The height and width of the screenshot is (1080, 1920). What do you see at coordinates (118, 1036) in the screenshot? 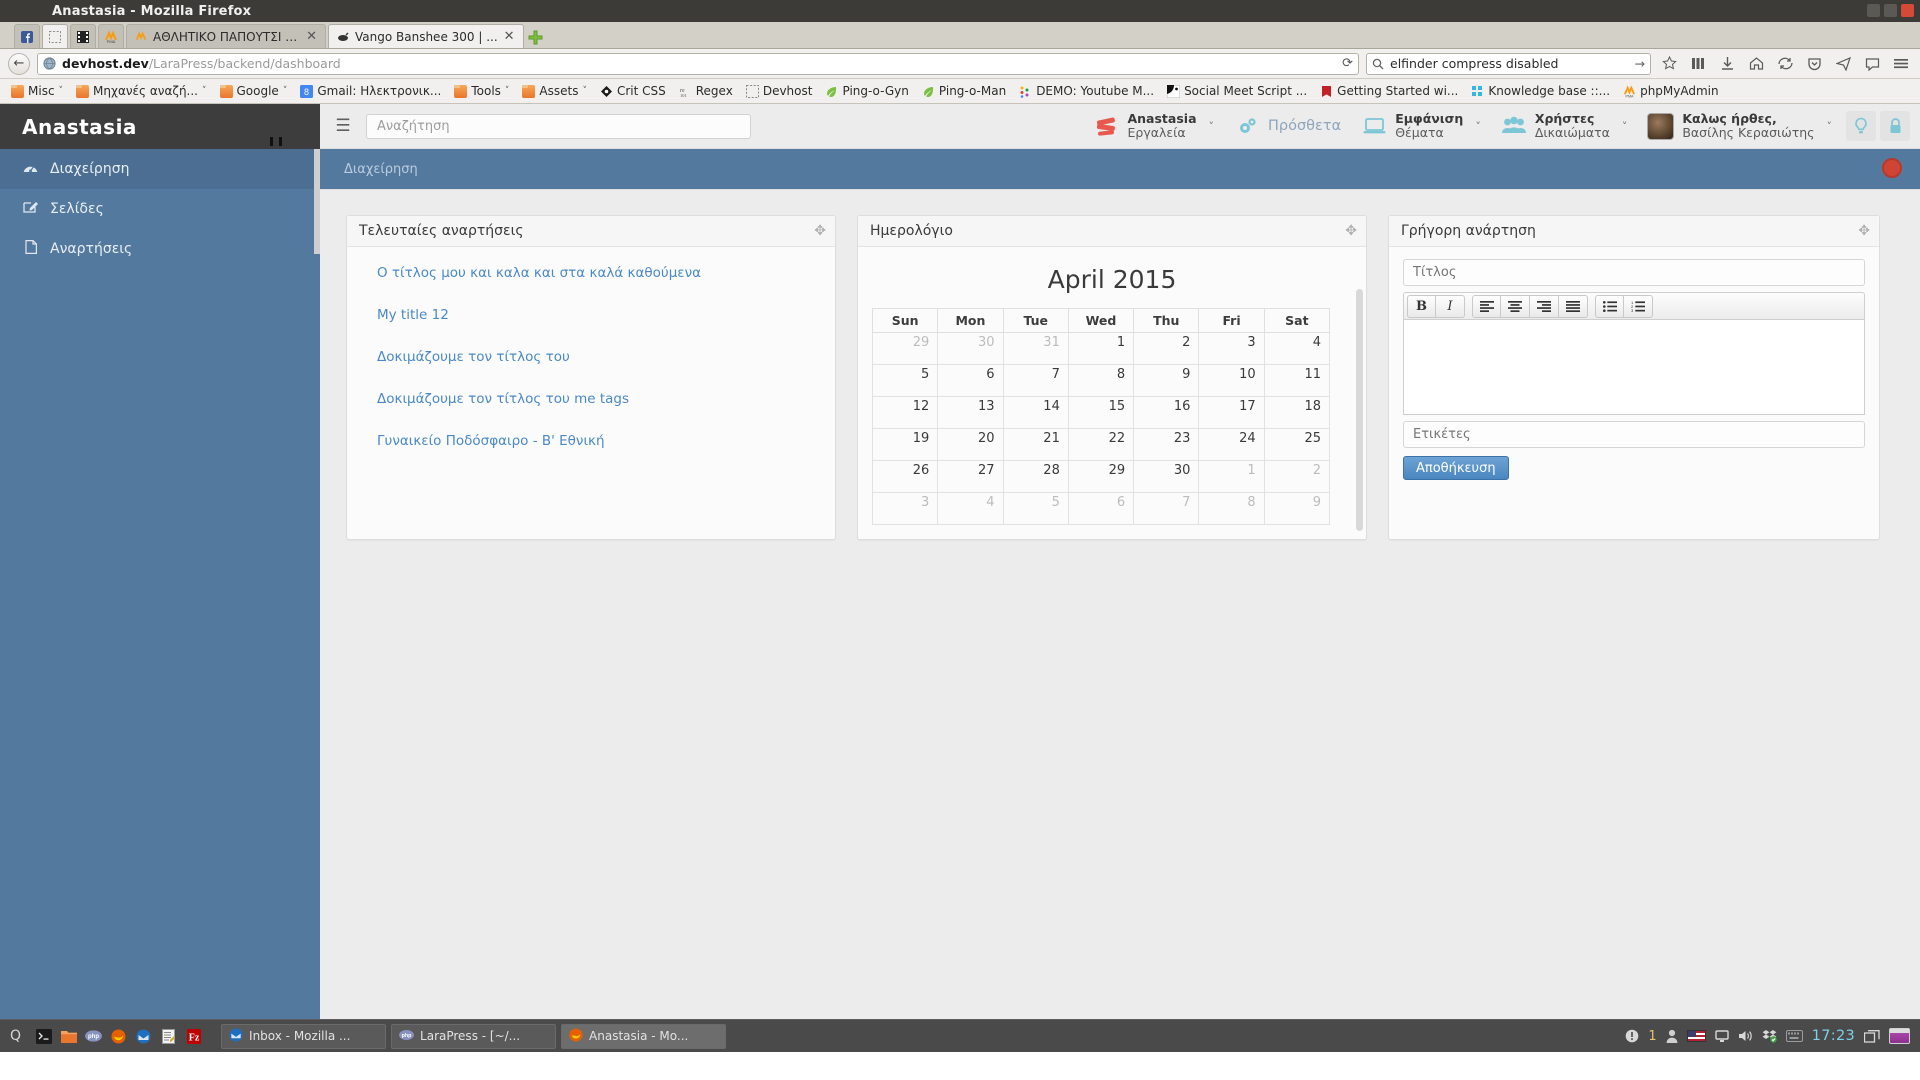
I see `firefox-icon` at bounding box center [118, 1036].